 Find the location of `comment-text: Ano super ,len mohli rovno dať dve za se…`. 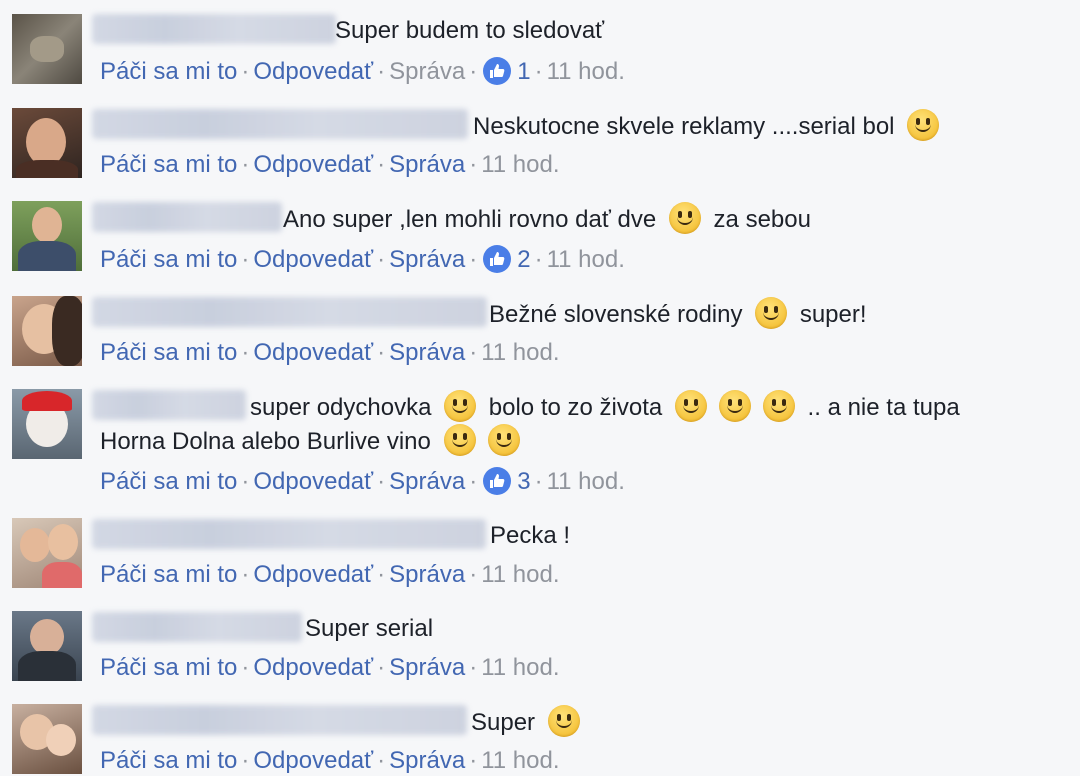

comment-text: Ano super ,len mohli rovno dať dve za se… is located at coordinates (547, 219).